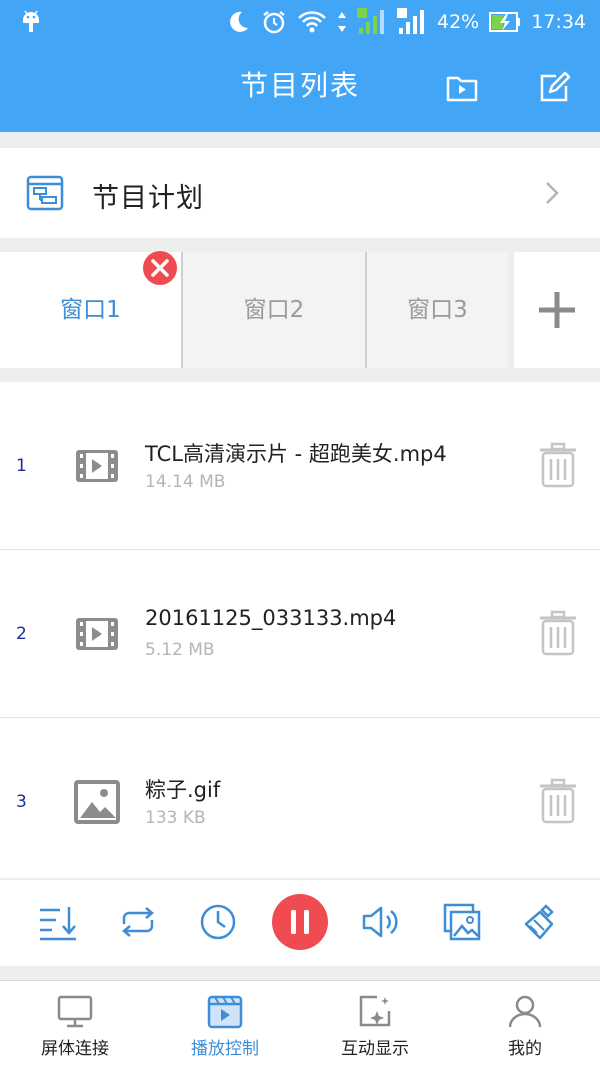 This screenshot has width=600, height=1067. I want to click on item-index: 1, so click(21, 466).